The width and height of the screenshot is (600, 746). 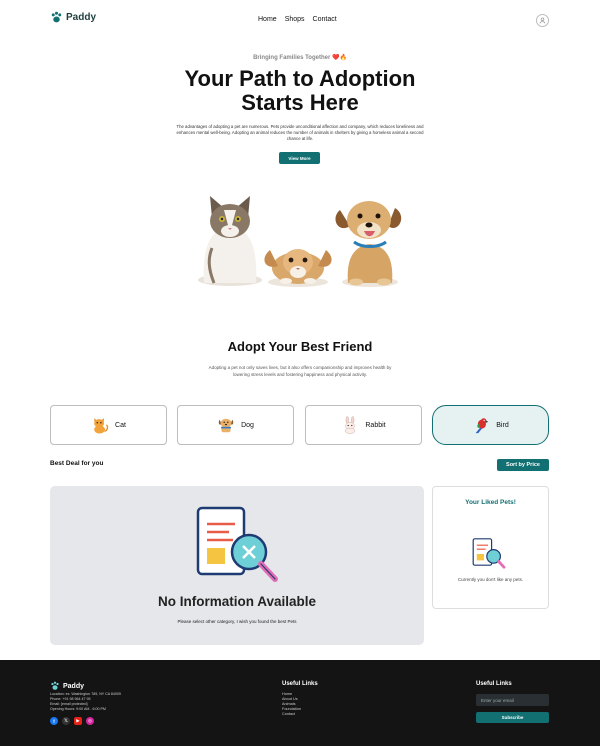 I want to click on user-account-button, so click(x=542, y=20).